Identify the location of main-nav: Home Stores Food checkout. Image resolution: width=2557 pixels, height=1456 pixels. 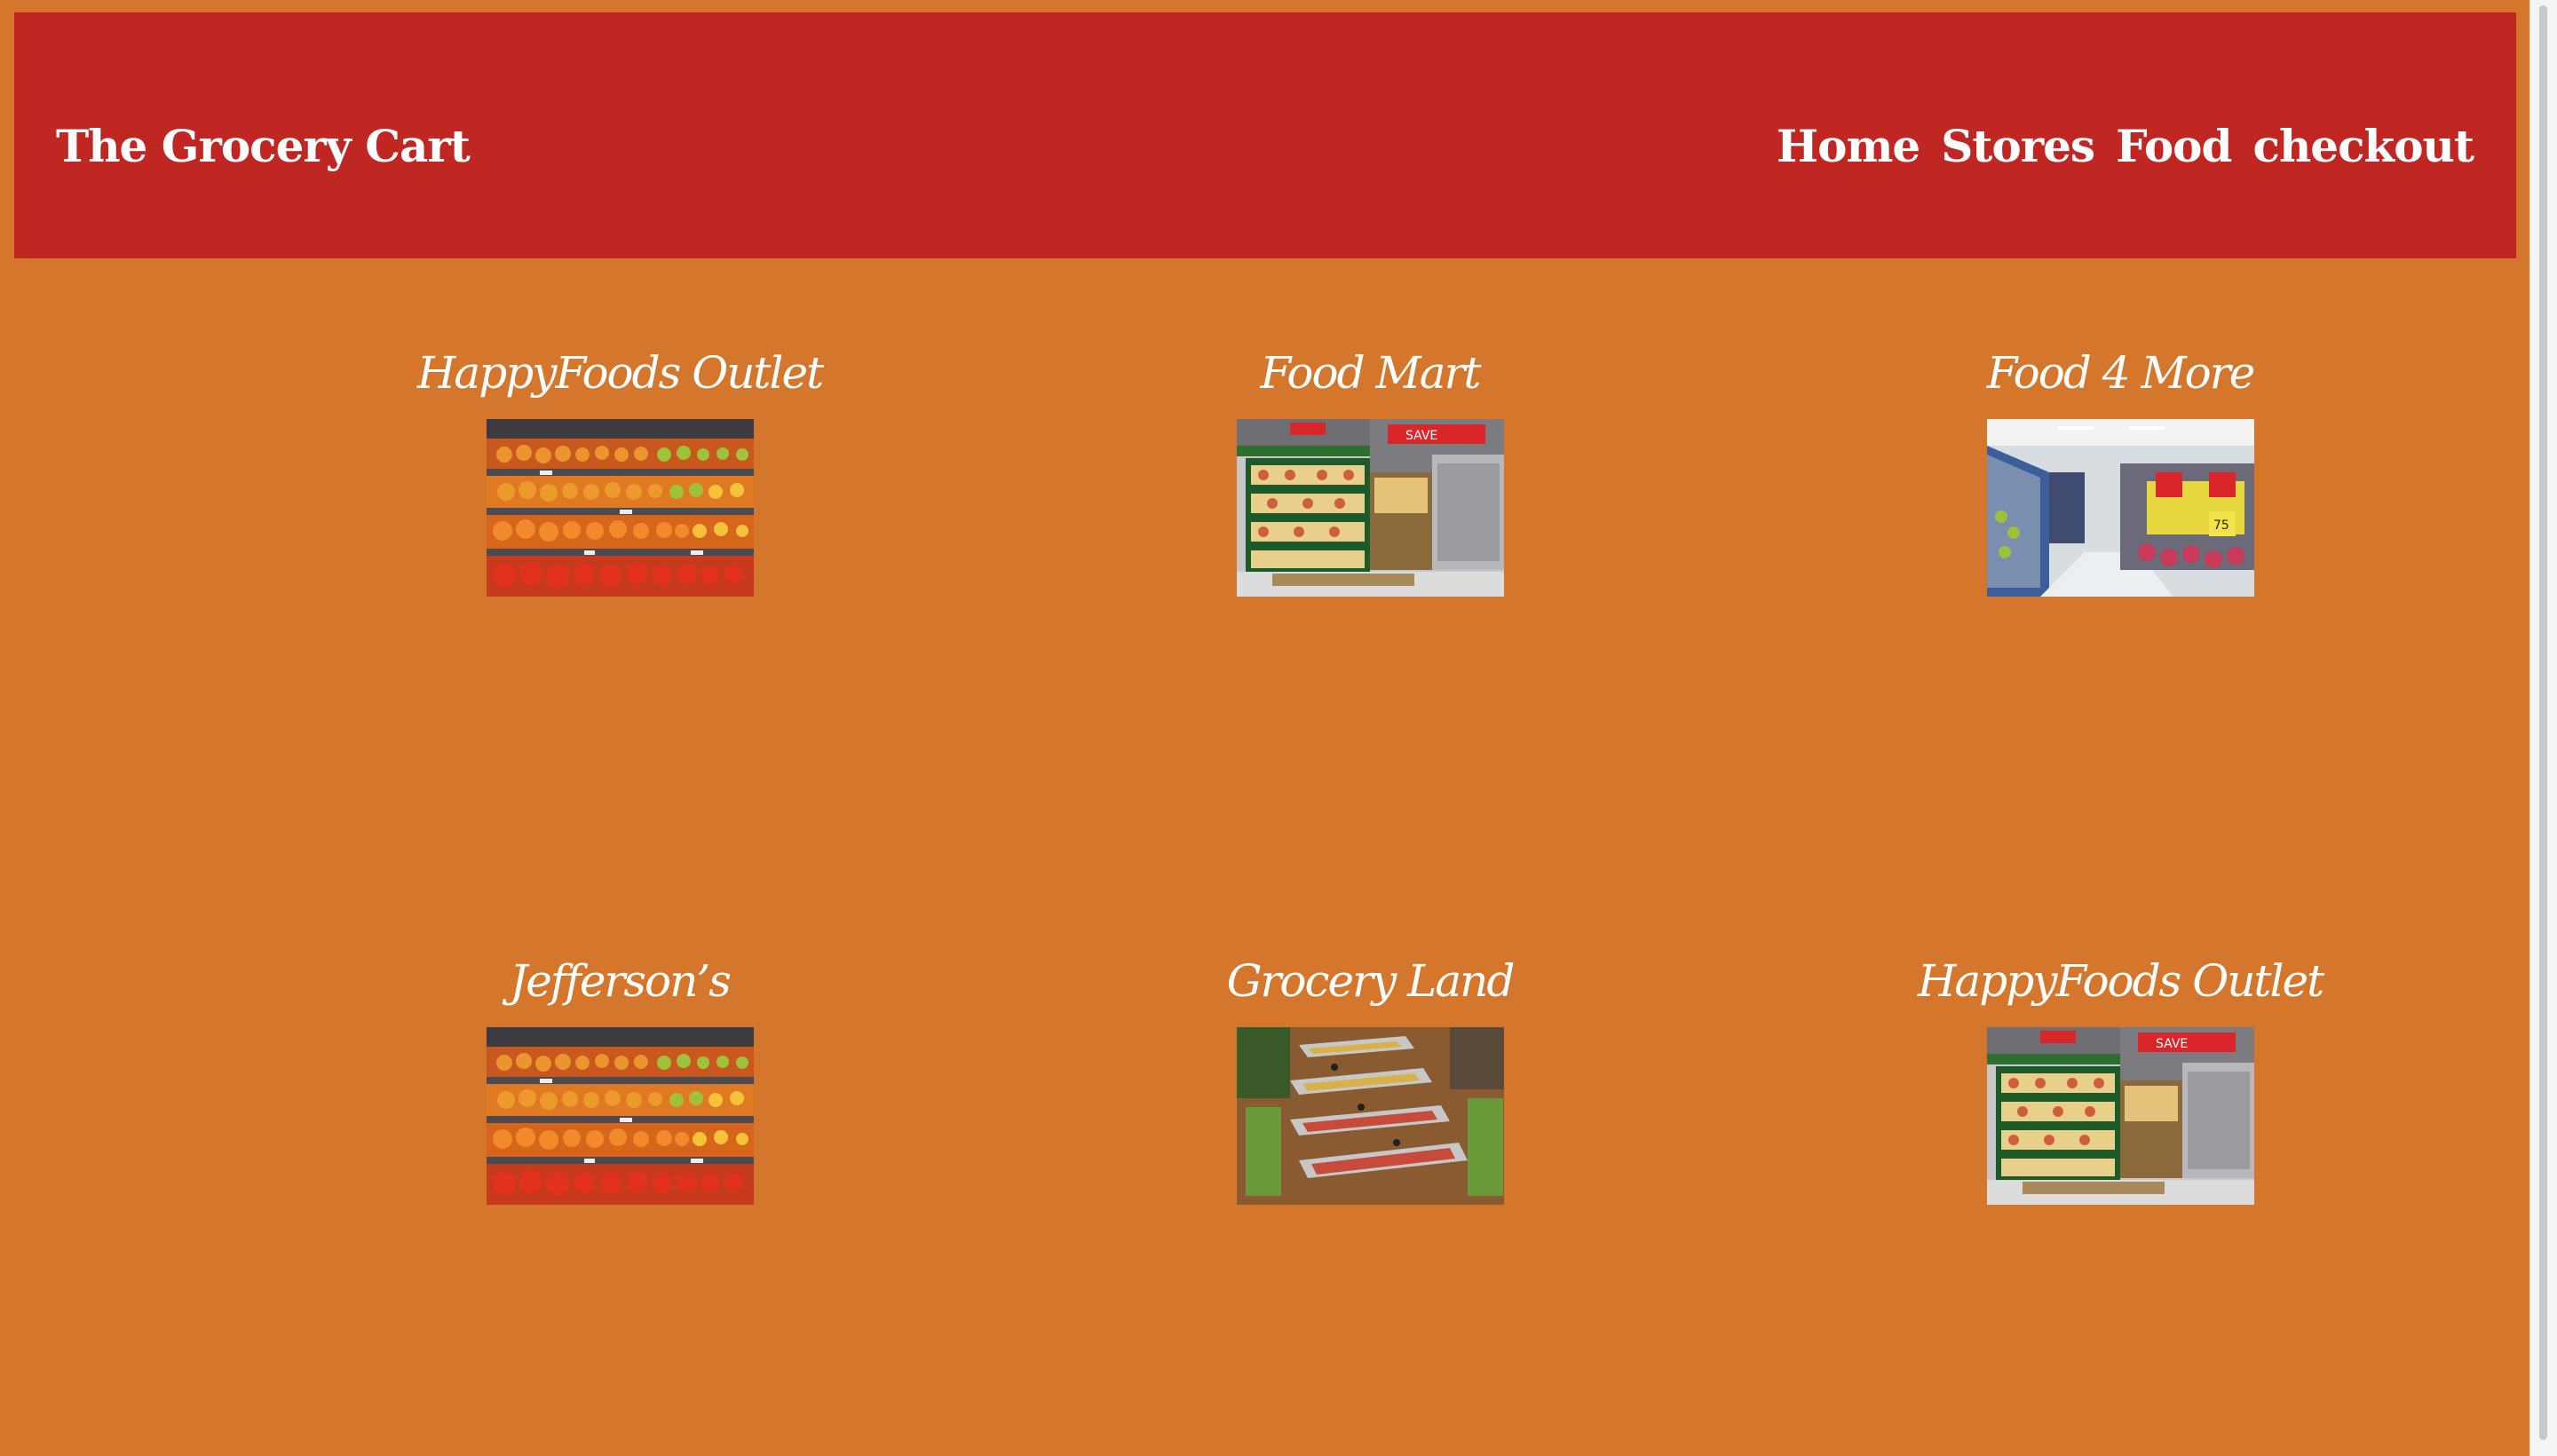
(2125, 146).